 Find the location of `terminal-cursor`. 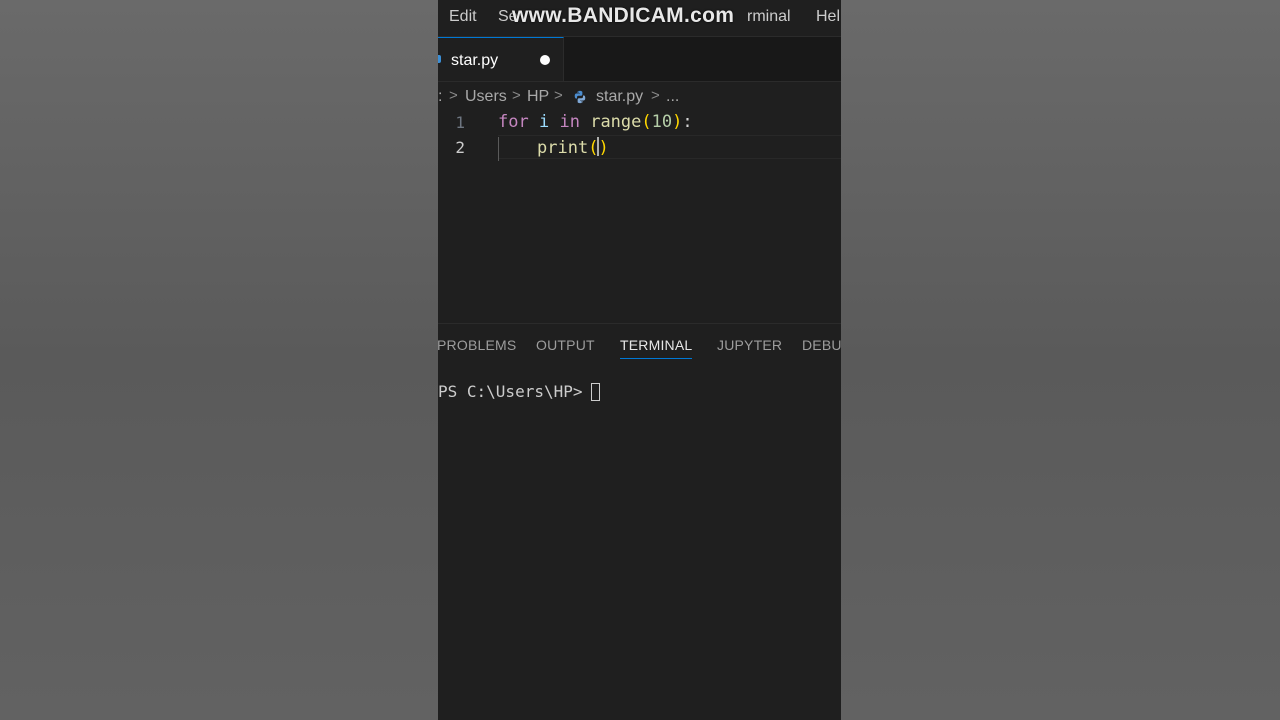

terminal-cursor is located at coordinates (595, 392).